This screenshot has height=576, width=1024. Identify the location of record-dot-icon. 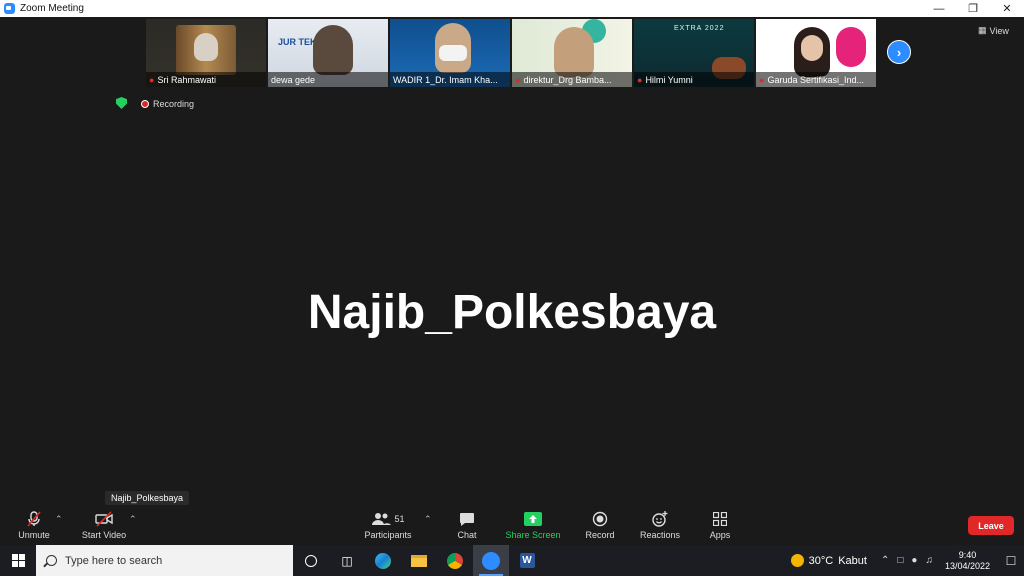
(145, 104).